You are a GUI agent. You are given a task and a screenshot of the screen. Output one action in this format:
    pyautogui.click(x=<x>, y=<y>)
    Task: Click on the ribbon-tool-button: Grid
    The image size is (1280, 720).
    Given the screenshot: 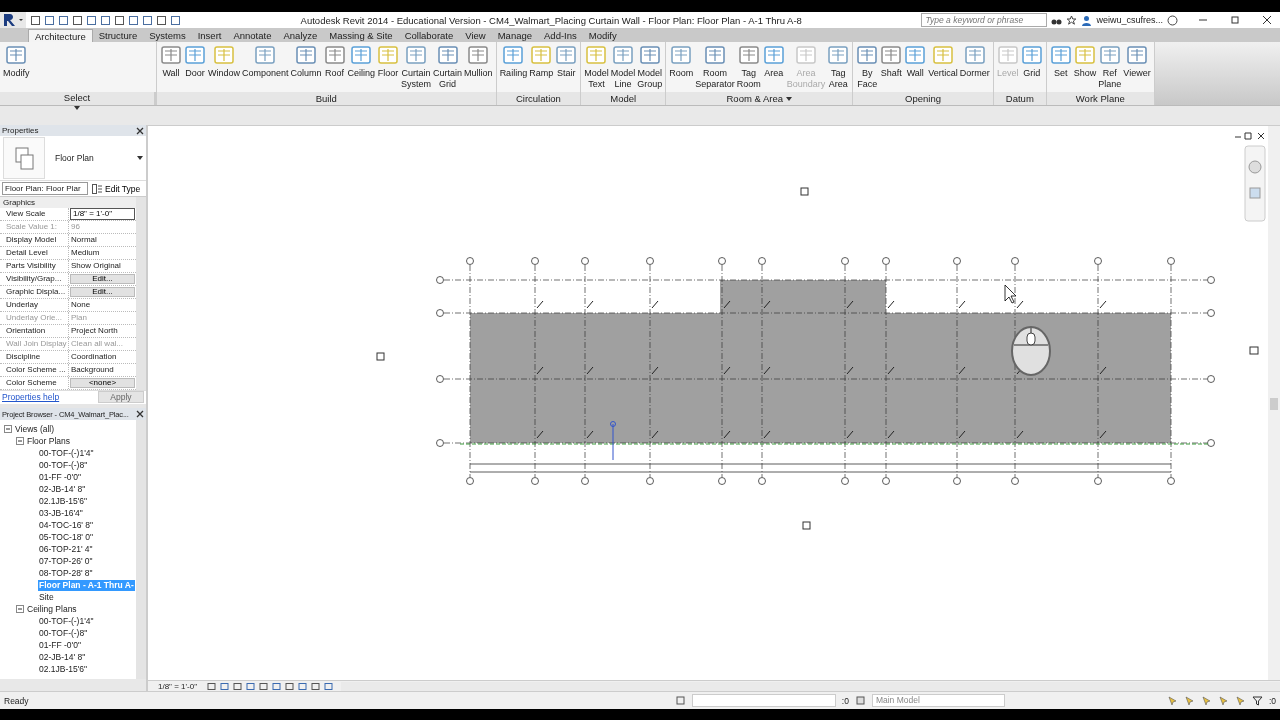 What is the action you would take?
    pyautogui.click(x=1031, y=68)
    